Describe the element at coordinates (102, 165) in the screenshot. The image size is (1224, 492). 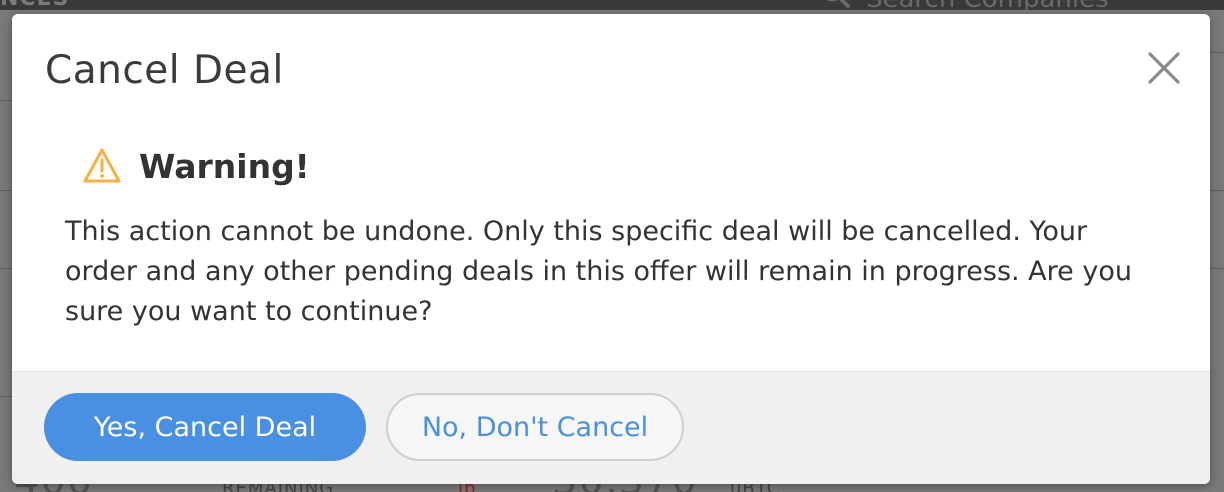
I see `warning-triangle-icon` at that location.